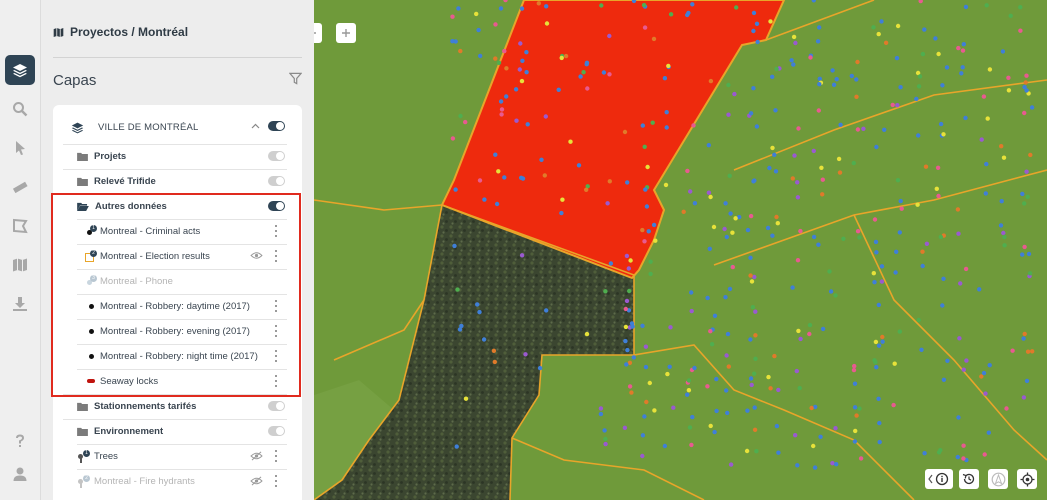  Describe the element at coordinates (276, 181) in the screenshot. I see `releve-toggle` at that location.